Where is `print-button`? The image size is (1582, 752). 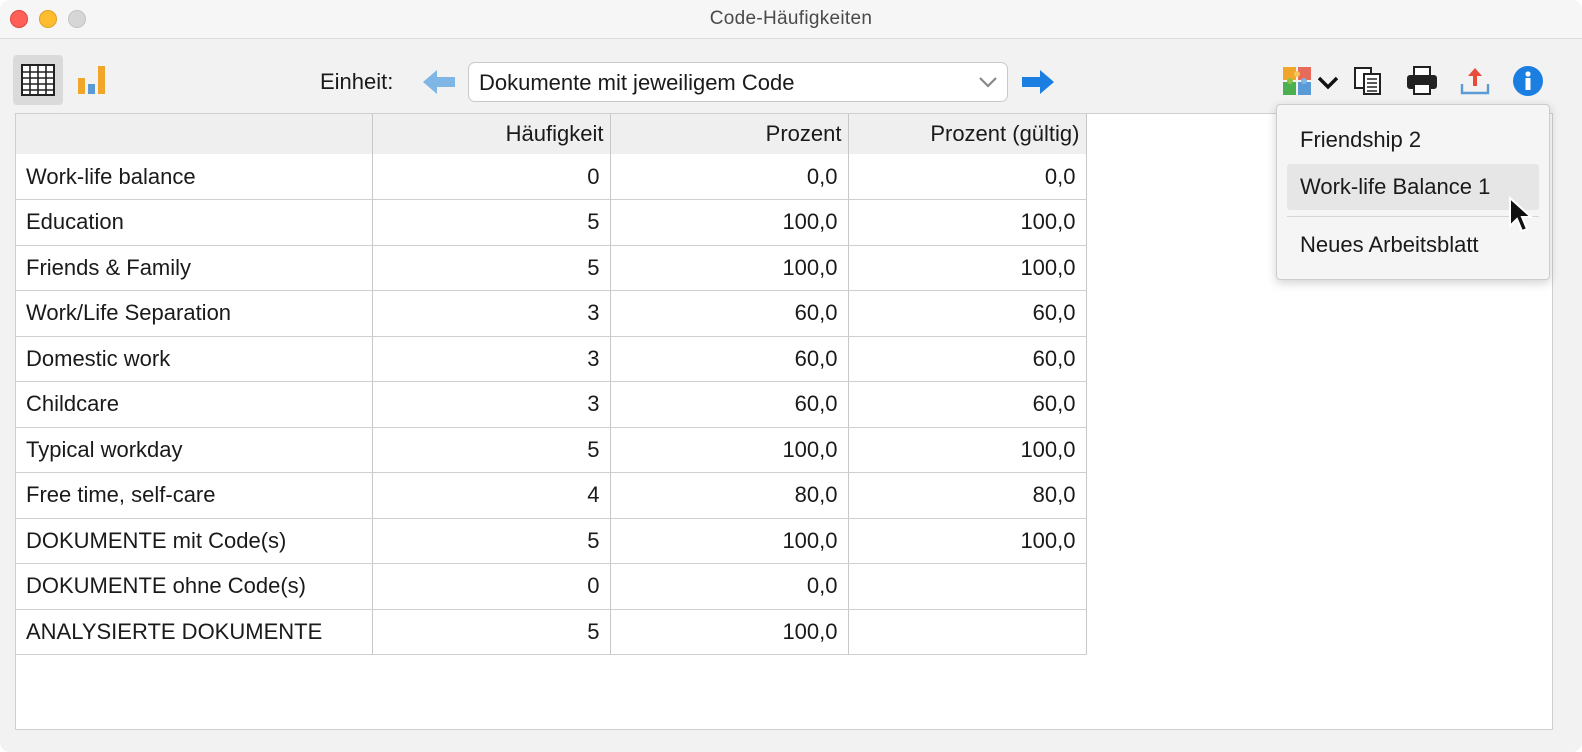 print-button is located at coordinates (1422, 81).